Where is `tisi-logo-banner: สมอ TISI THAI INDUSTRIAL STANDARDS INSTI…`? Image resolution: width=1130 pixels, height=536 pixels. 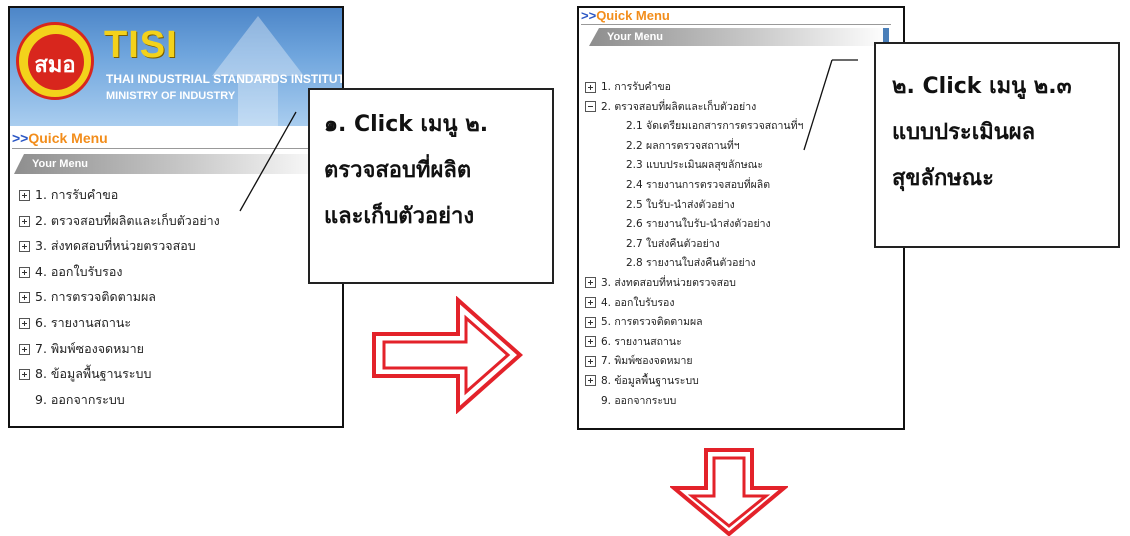
tisi-logo-banner: สมอ TISI THAI INDUSTRIAL STANDARDS INSTI… is located at coordinates (177, 67).